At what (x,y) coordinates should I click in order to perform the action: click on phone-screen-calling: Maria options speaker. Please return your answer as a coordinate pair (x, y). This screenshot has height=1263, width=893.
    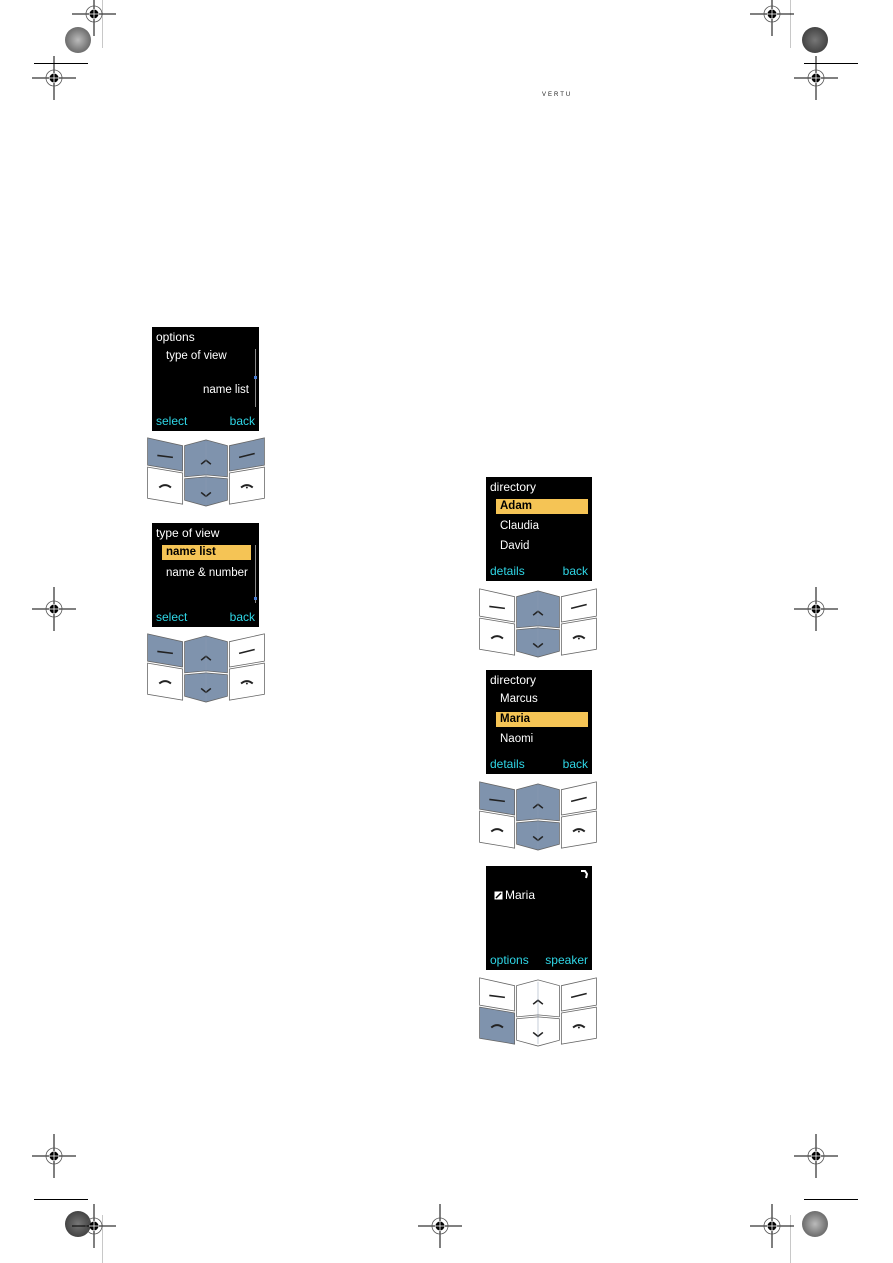
    Looking at the image, I should click on (539, 918).